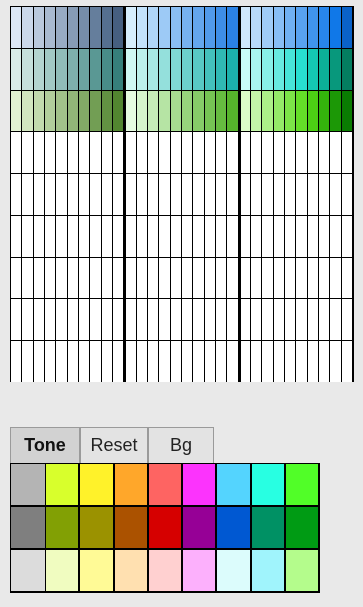  What do you see at coordinates (28, 570) in the screenshot?
I see `tone-gray-swatch` at bounding box center [28, 570].